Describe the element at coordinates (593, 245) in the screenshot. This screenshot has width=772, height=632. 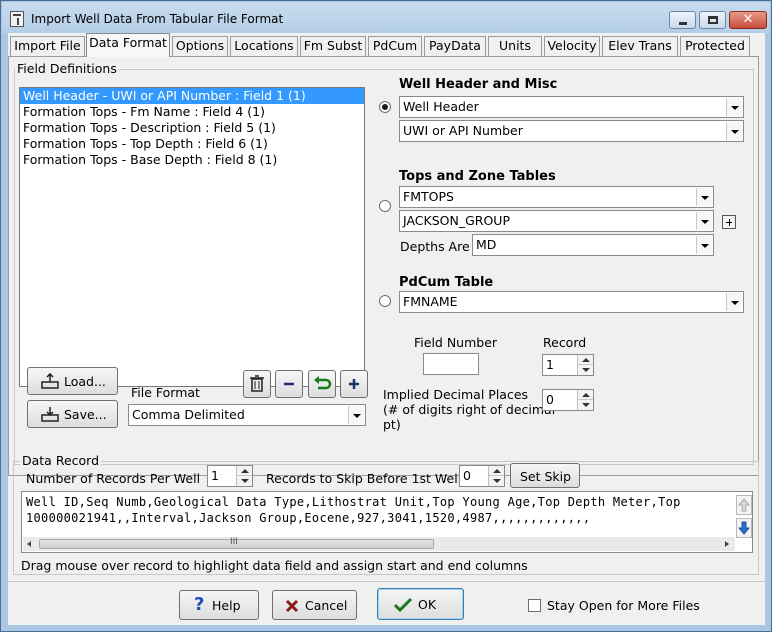
I see `depths-are-select: MD` at that location.